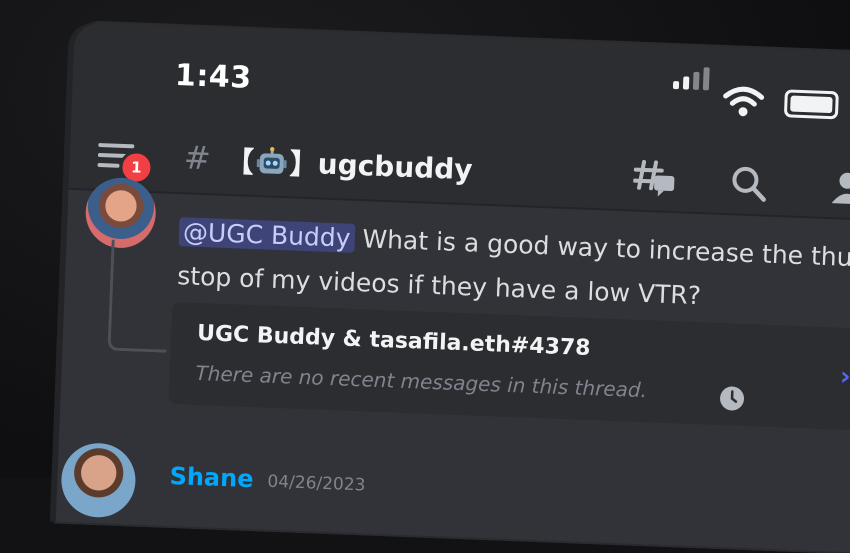 This screenshot has height=553, width=850. I want to click on channel-name: ugcbuddy, so click(395, 166).